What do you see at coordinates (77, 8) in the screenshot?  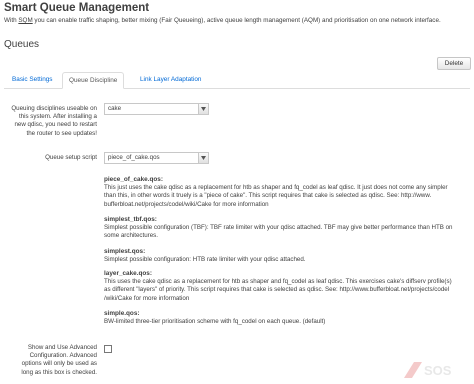 I see `page-title: Smart Queue Management` at bounding box center [77, 8].